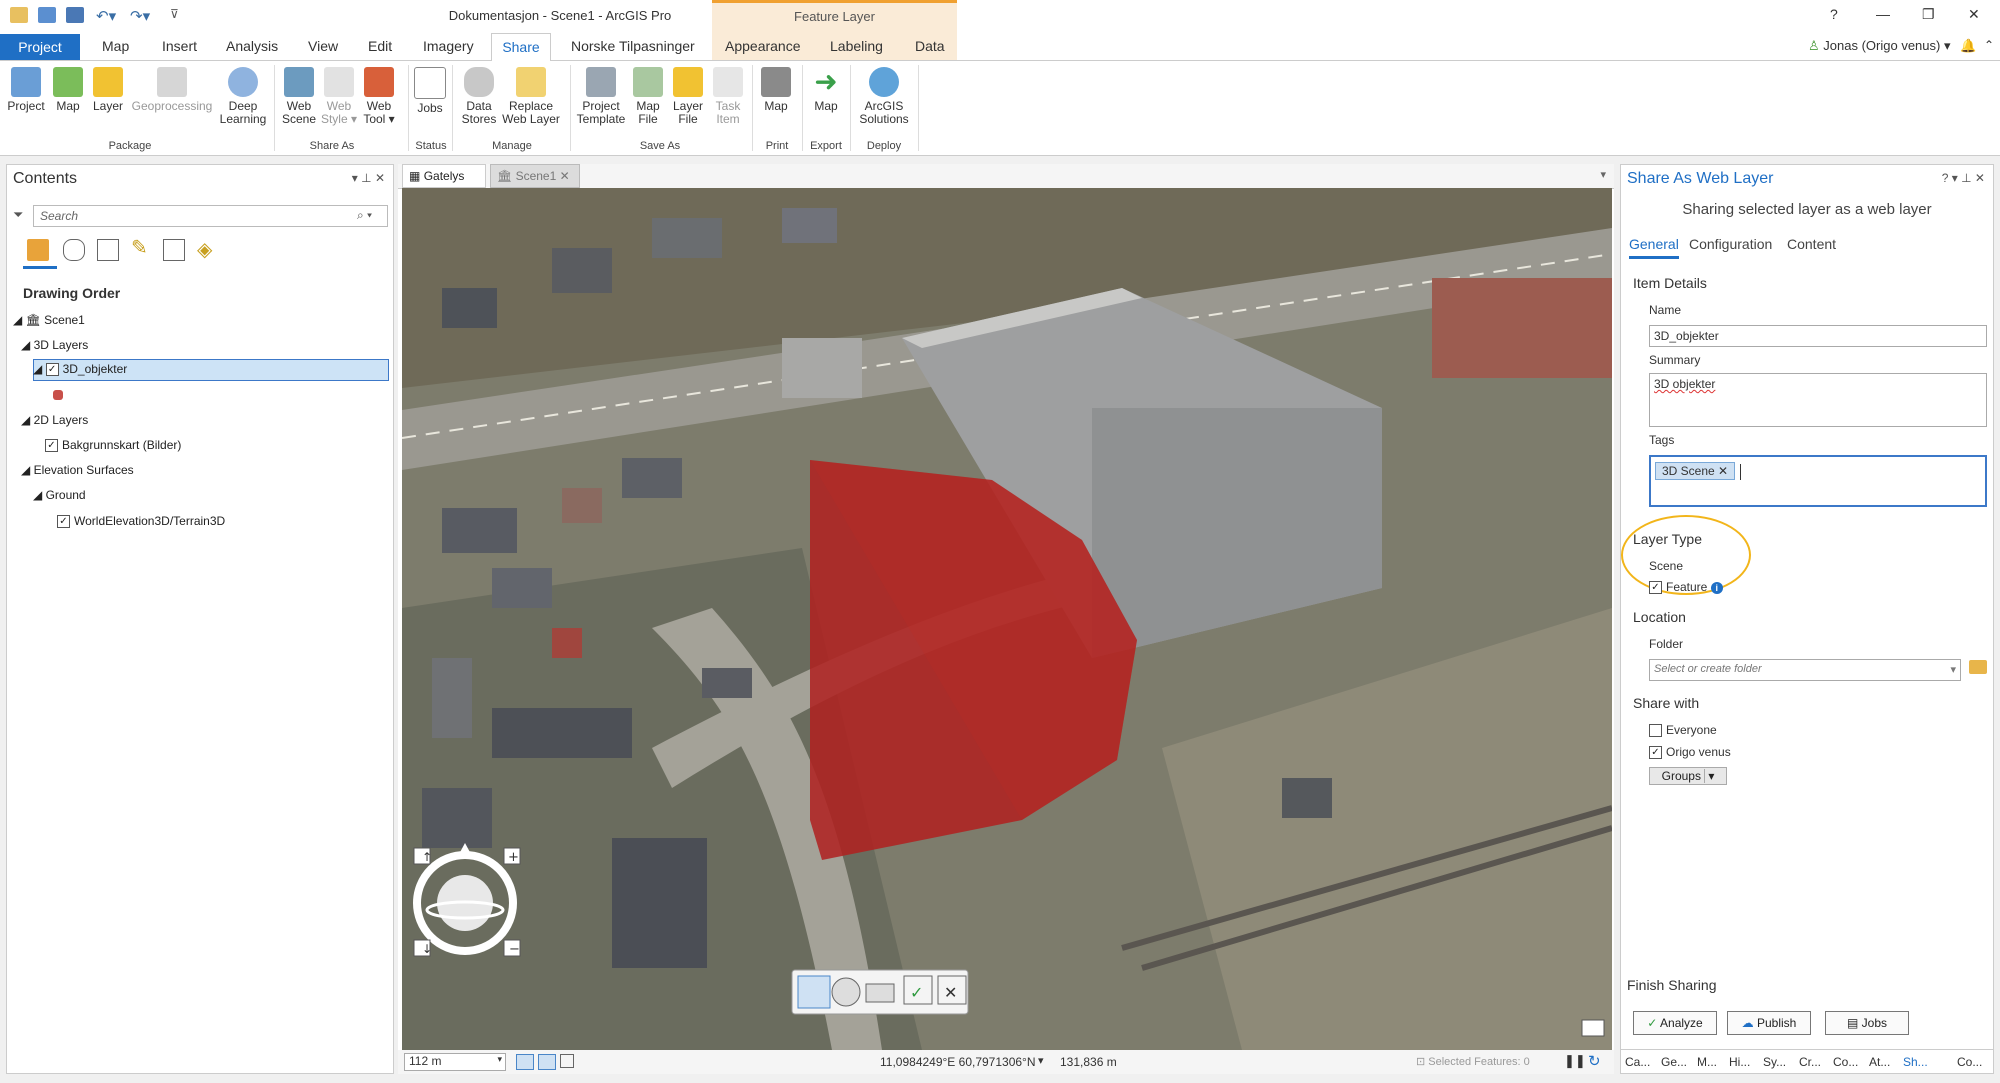  Describe the element at coordinates (1867, 1023) in the screenshot. I see `jobs-pane-button: ▤ Jobs` at that location.